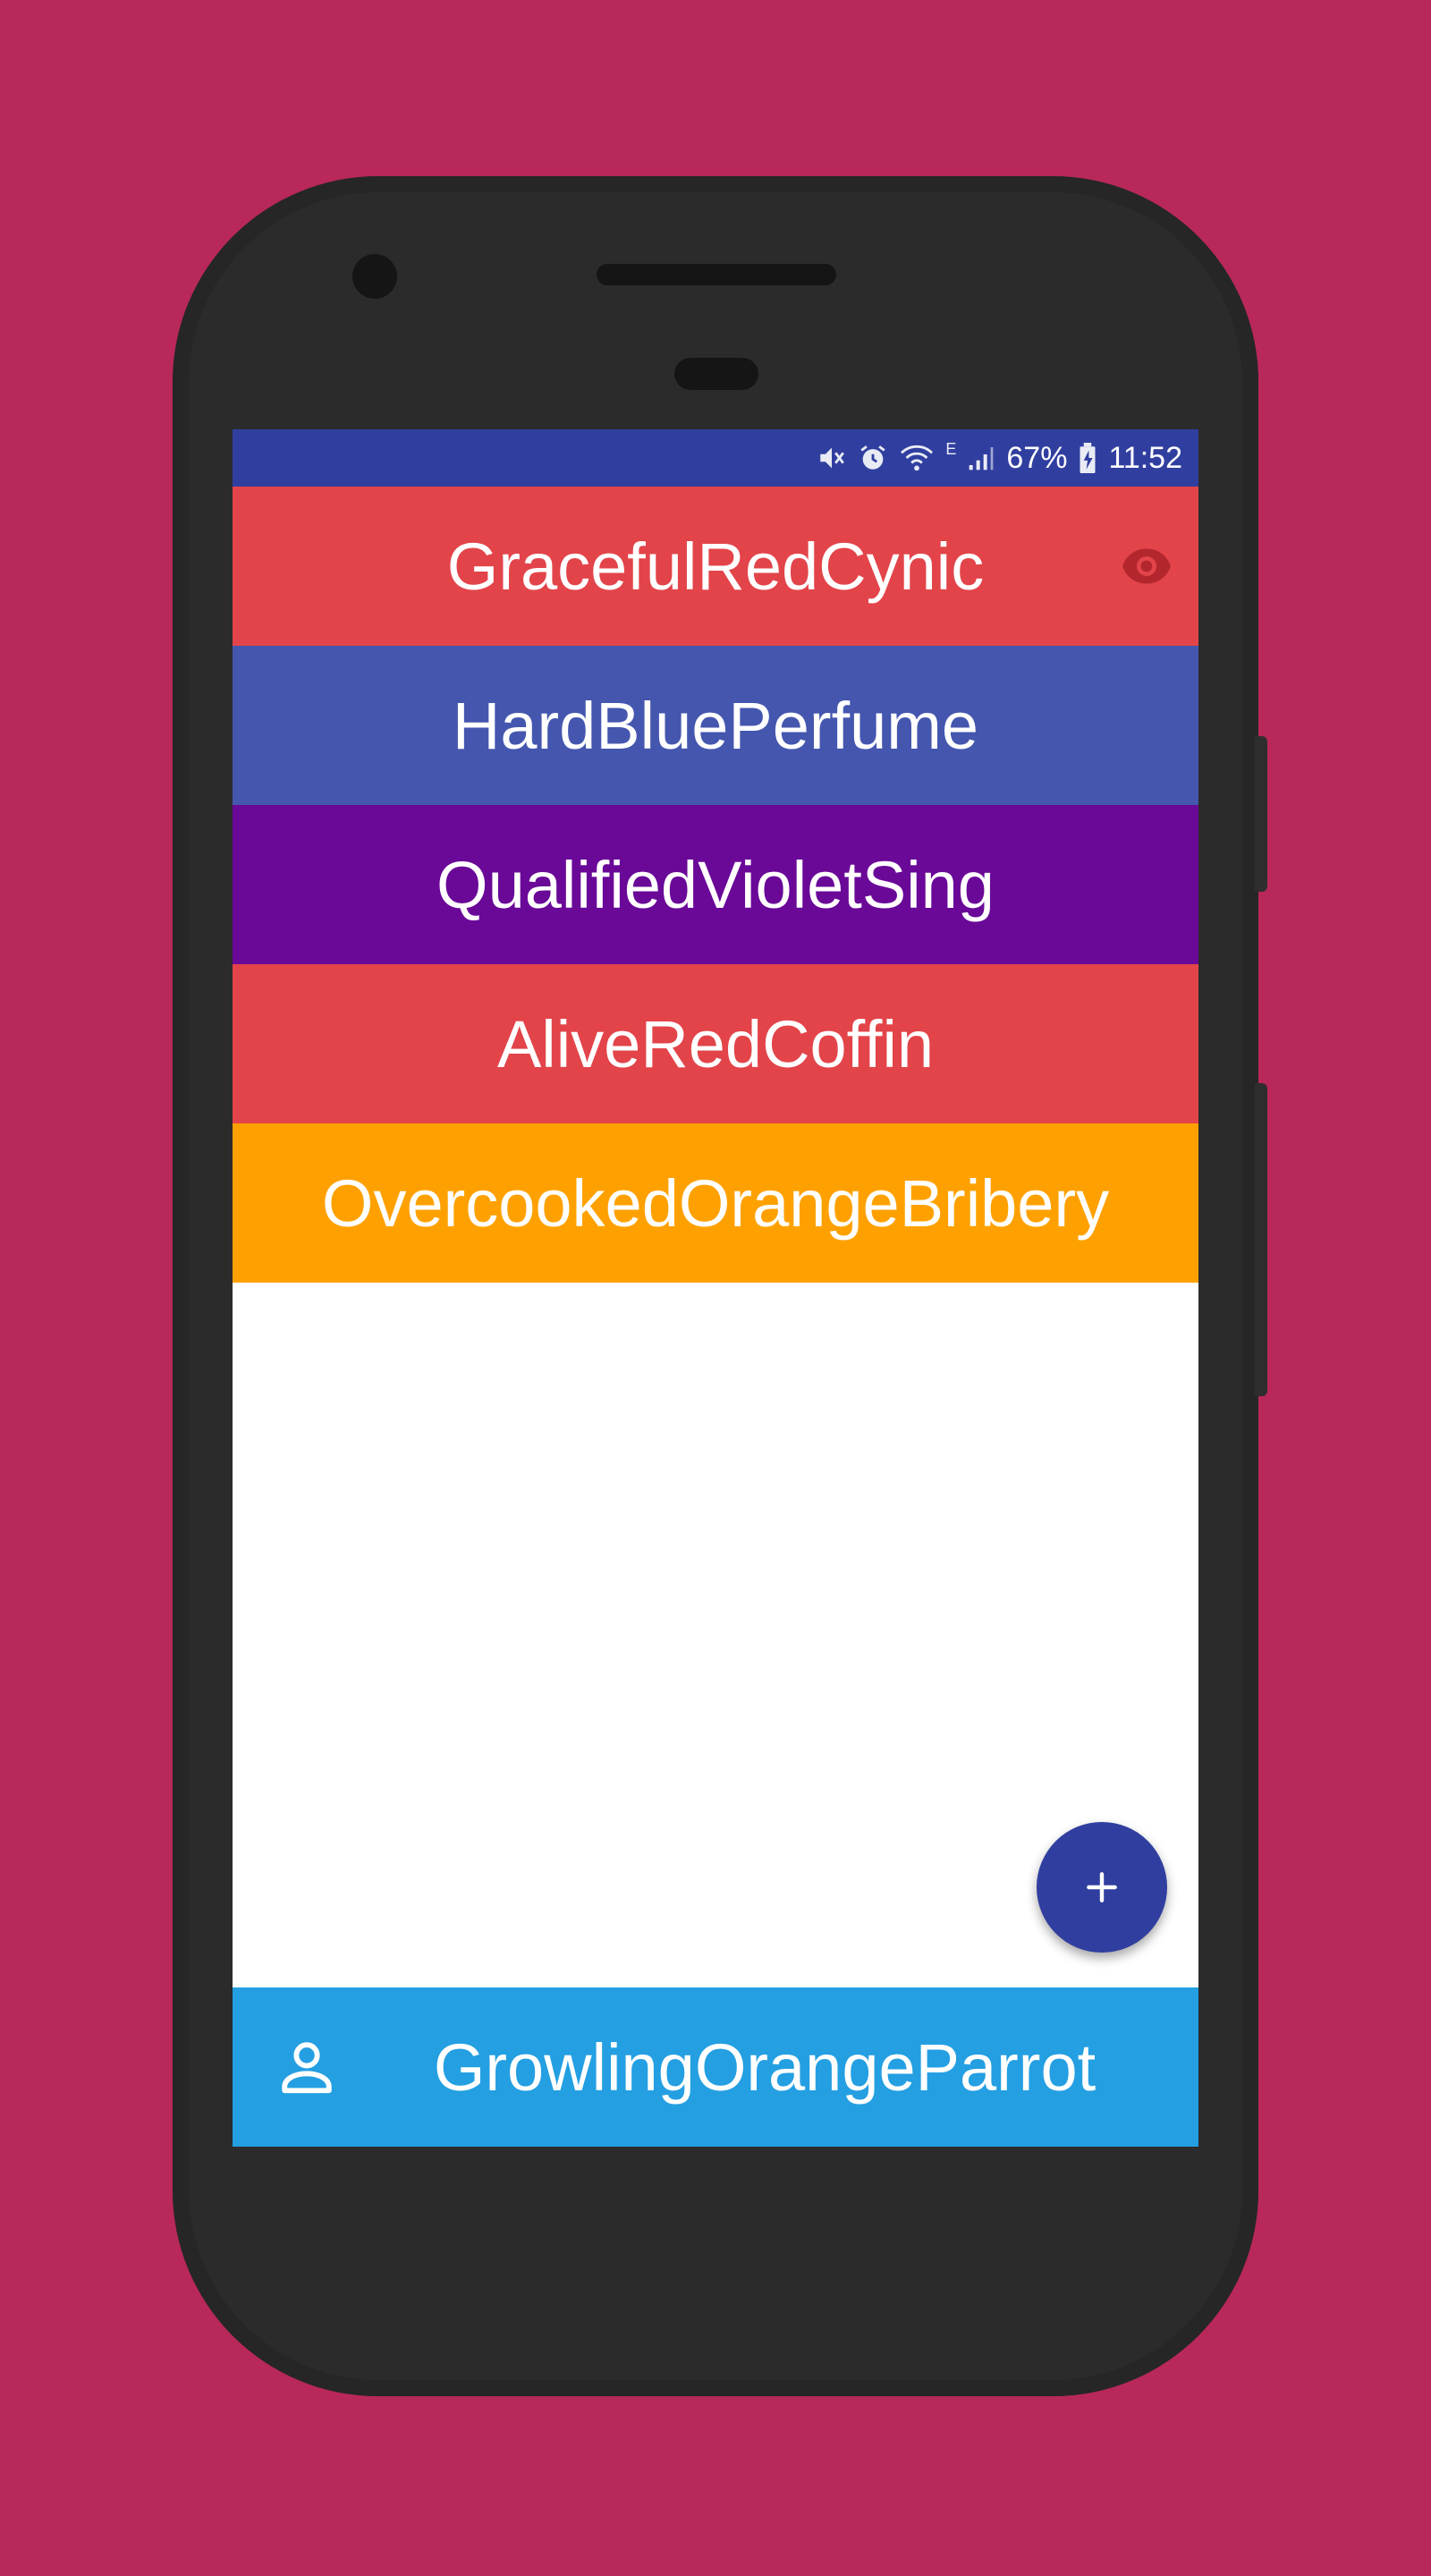 The image size is (1431, 2576). What do you see at coordinates (832, 458) in the screenshot?
I see `mute-icon` at bounding box center [832, 458].